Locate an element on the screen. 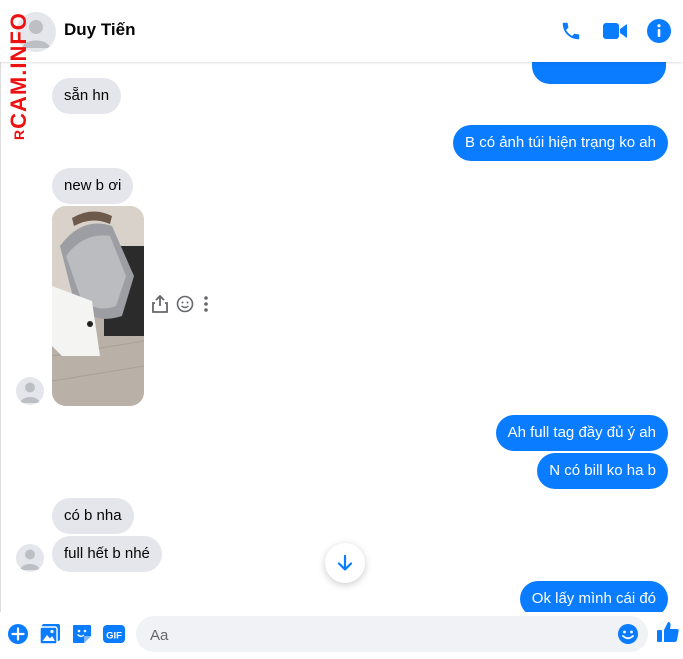  message-incoming: sẵn hn is located at coordinates (87, 96).